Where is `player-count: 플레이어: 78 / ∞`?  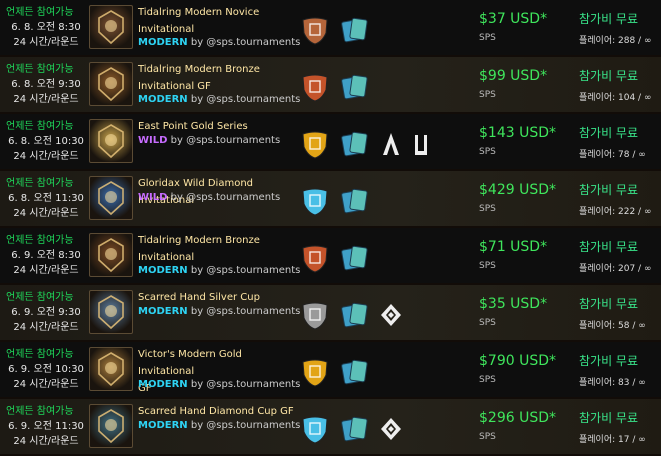 player-count: 플레이어: 78 / ∞ is located at coordinates (612, 155).